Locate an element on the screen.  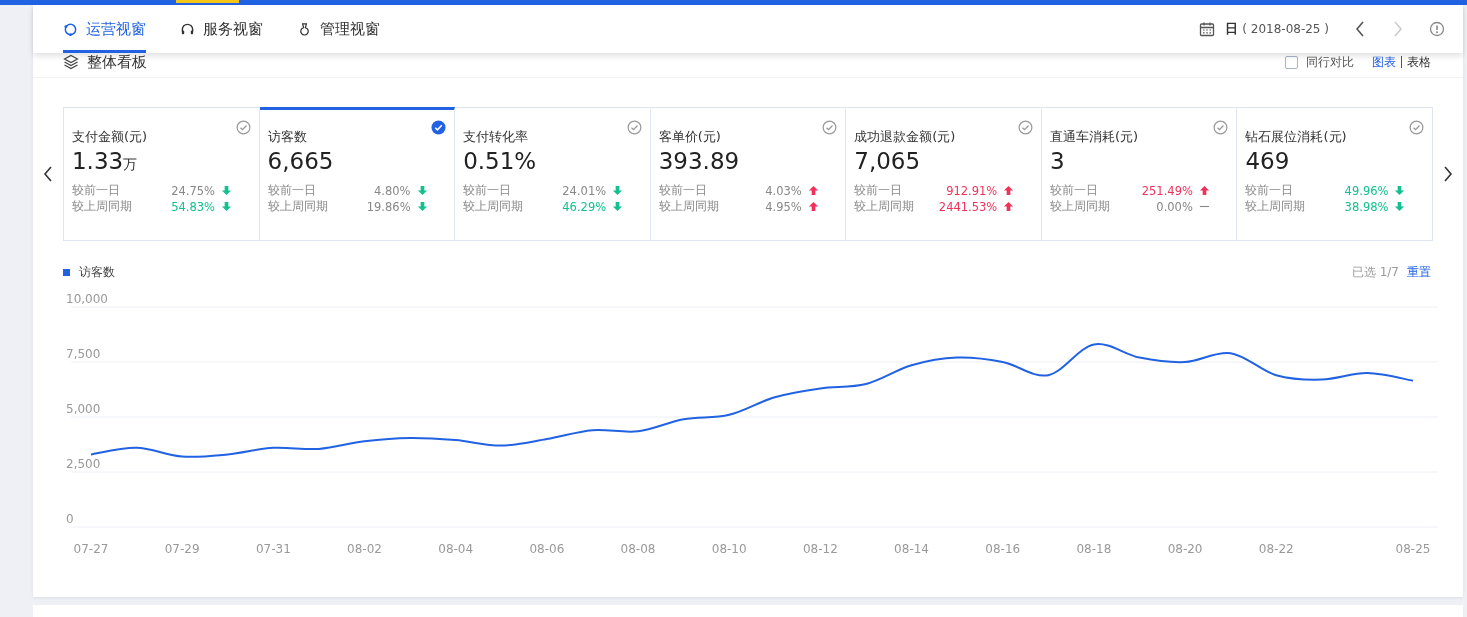
nav-tab: 运营视窗 is located at coordinates (104, 29).